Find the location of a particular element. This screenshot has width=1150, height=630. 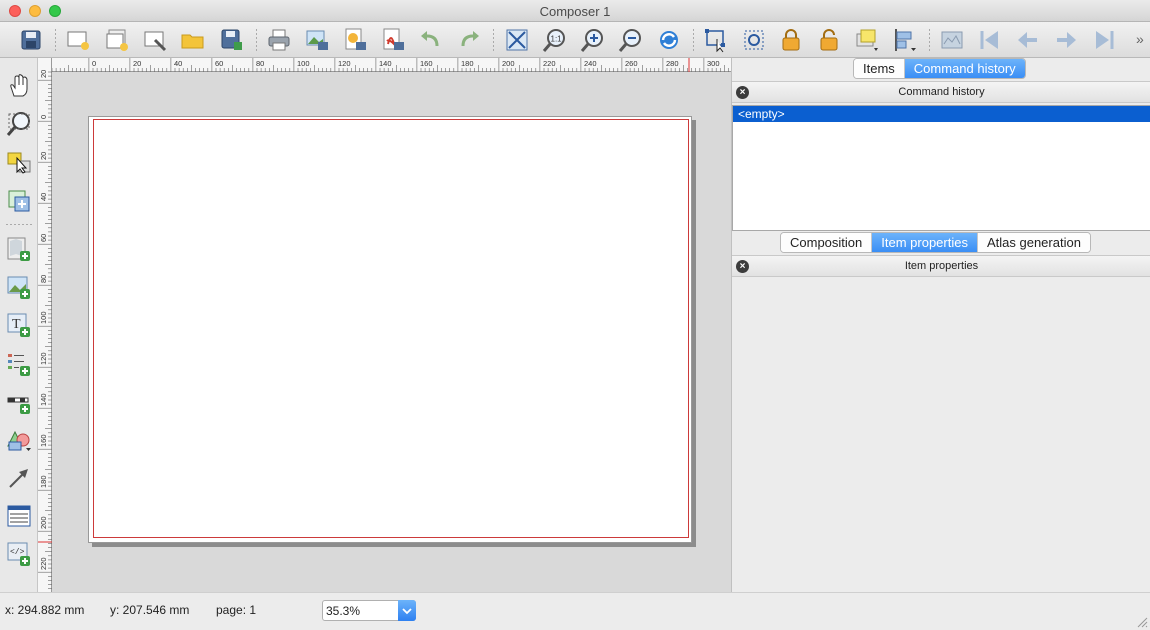

select-icon is located at coordinates (716, 40).